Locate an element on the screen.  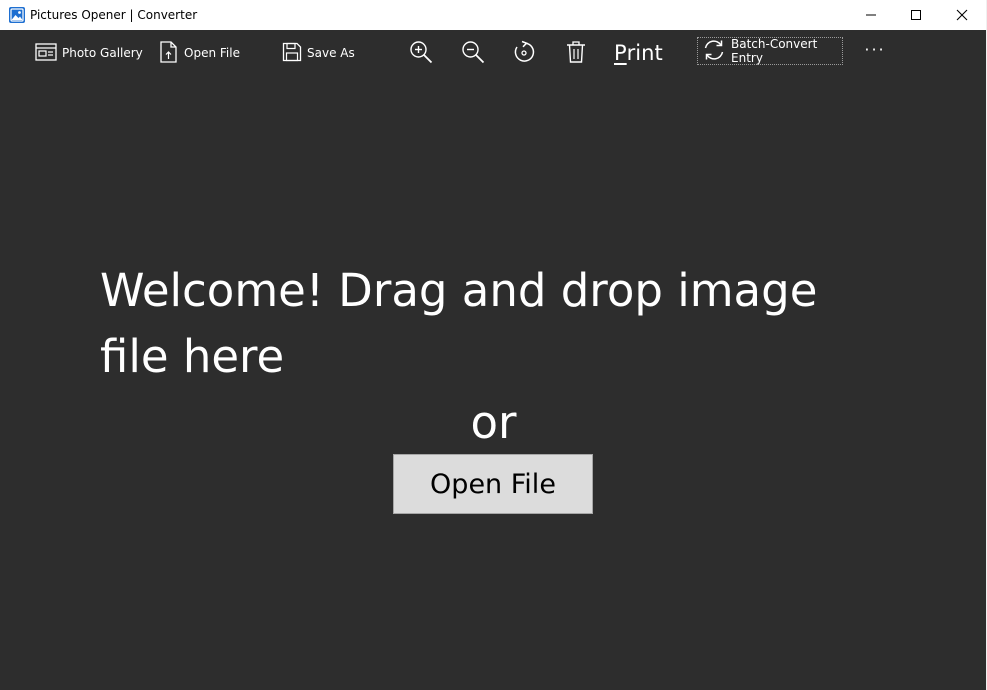
photo-gallery-button: Photo Gallery is located at coordinates (89, 53).